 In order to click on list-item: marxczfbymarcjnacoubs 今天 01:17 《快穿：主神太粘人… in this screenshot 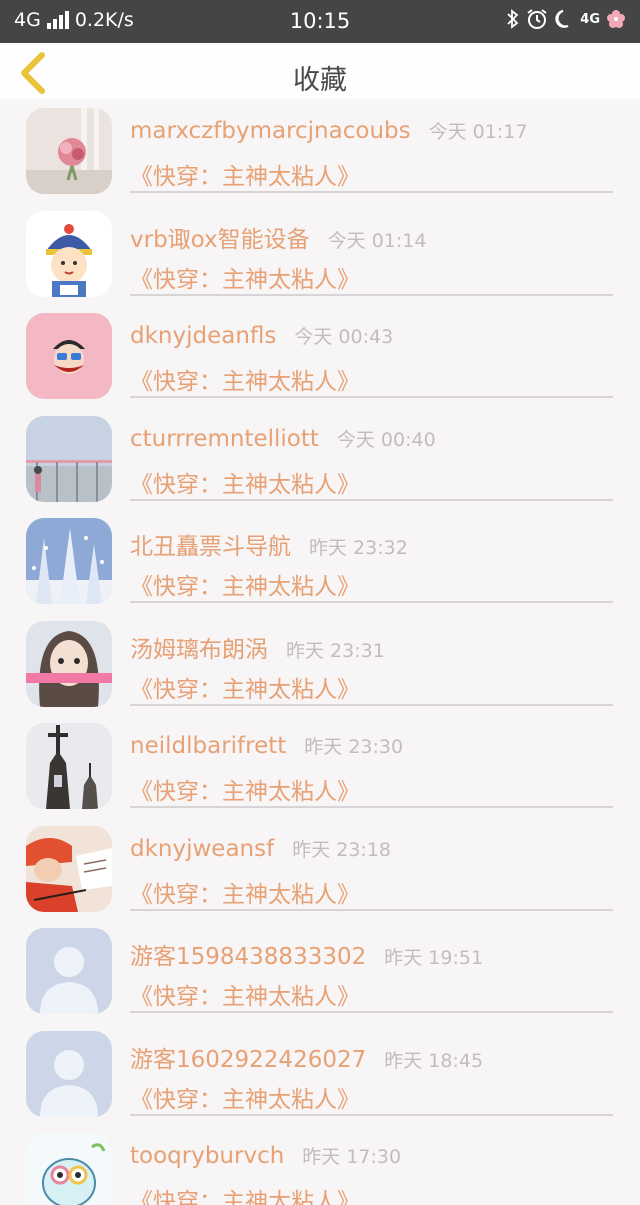, I will do `click(320, 150)`.